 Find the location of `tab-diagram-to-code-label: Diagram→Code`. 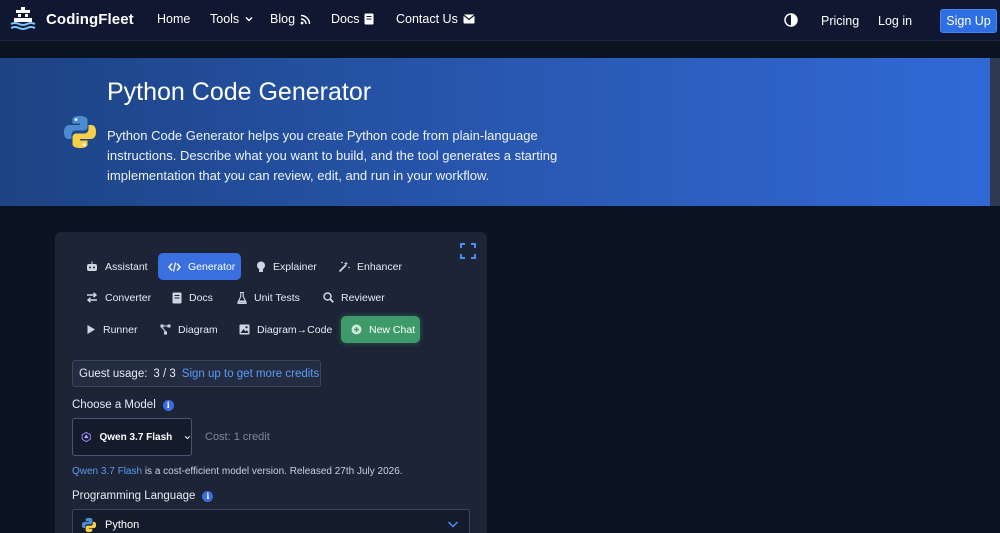

tab-diagram-to-code-label: Diagram→Code is located at coordinates (295, 329).